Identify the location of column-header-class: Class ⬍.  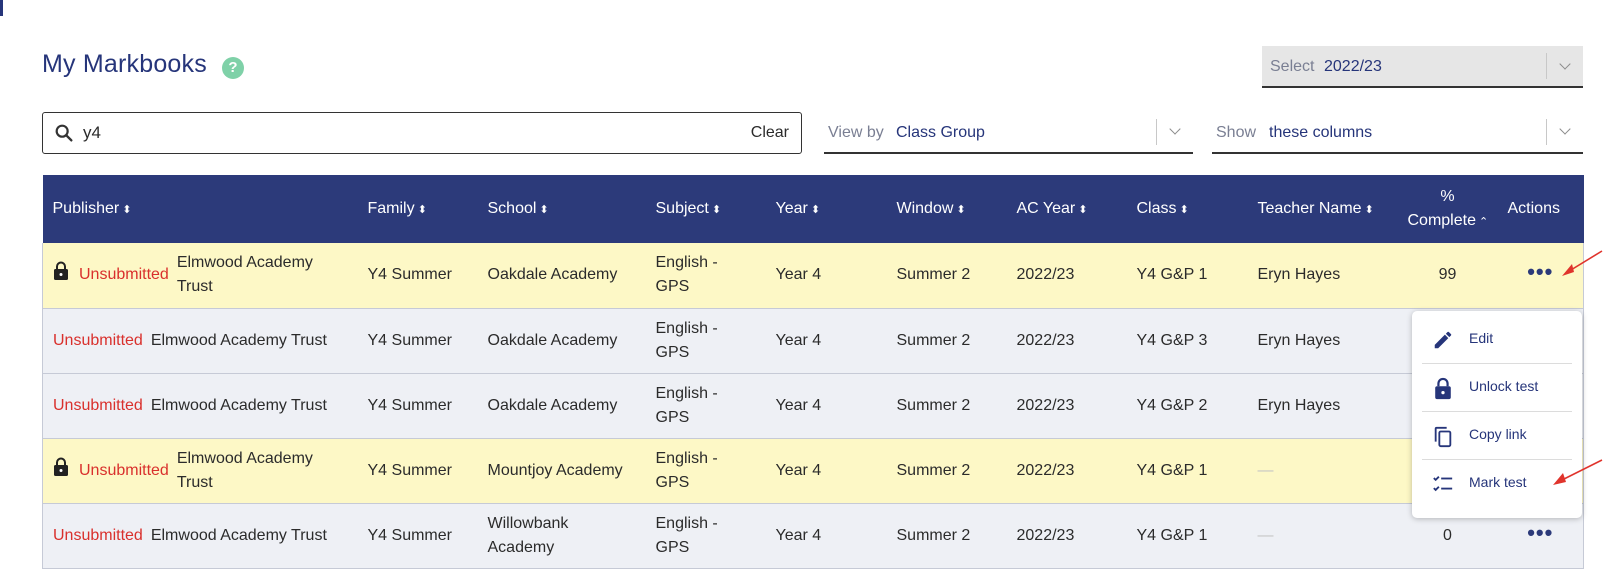
(1187, 209).